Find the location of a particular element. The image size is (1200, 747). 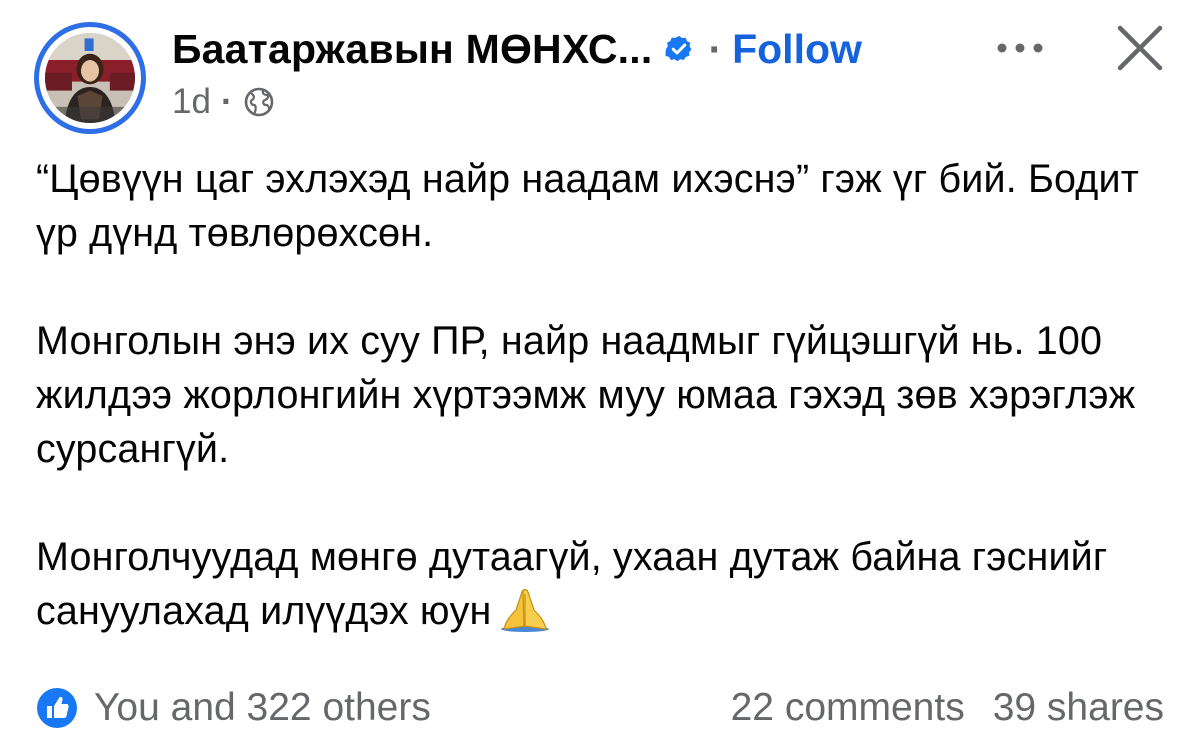

globe-icon is located at coordinates (259, 102).